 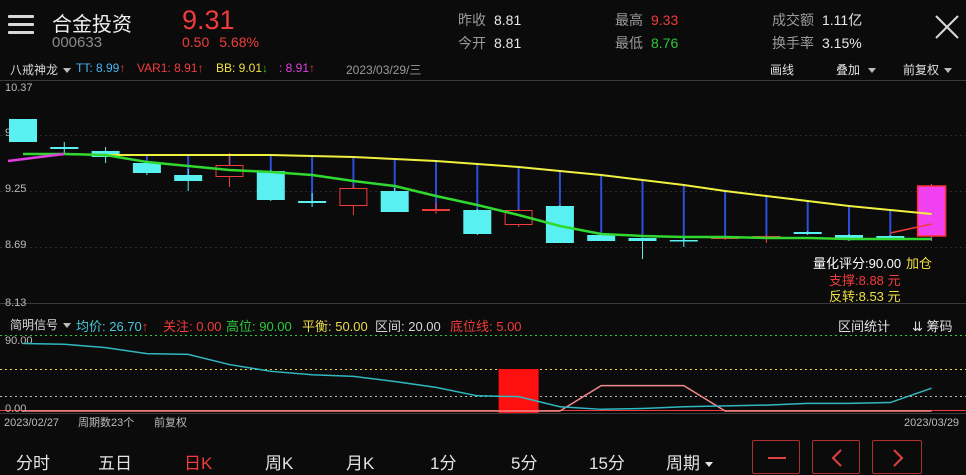 I want to click on price-tick: 9.25, so click(x=15, y=189).